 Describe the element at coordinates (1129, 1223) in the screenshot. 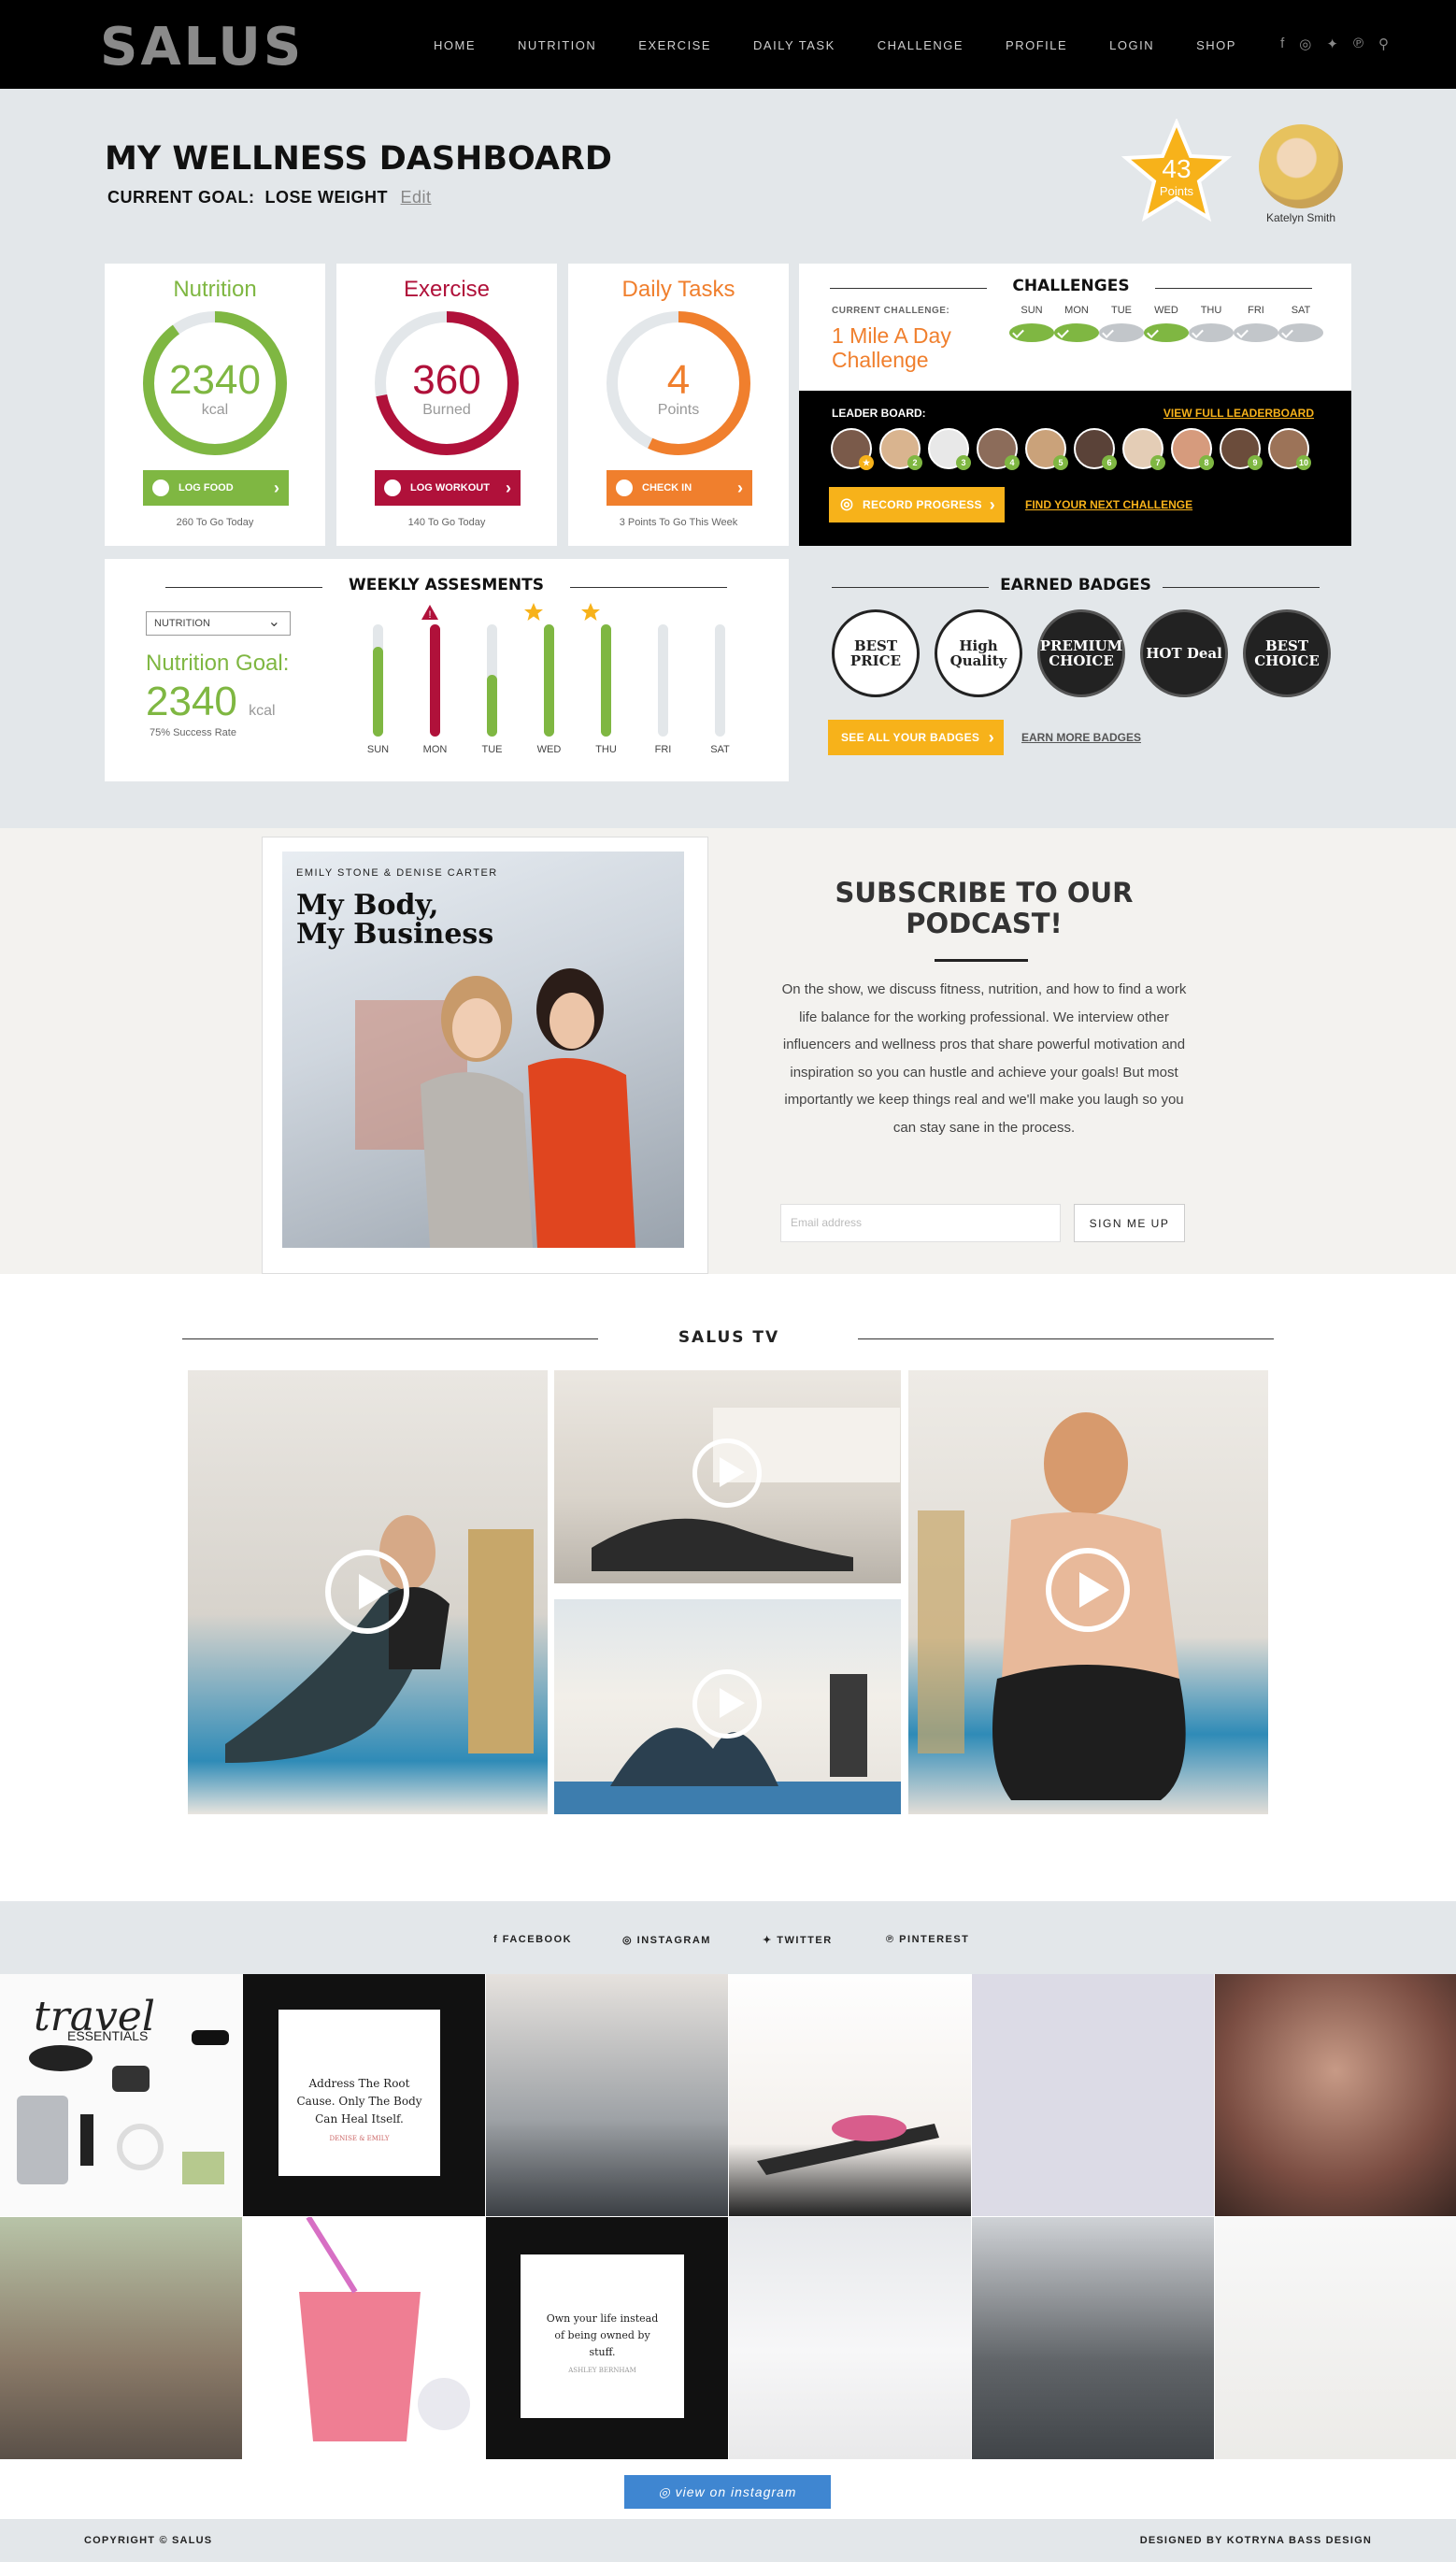

I see `sign-up-button: SIGN ME UP` at that location.